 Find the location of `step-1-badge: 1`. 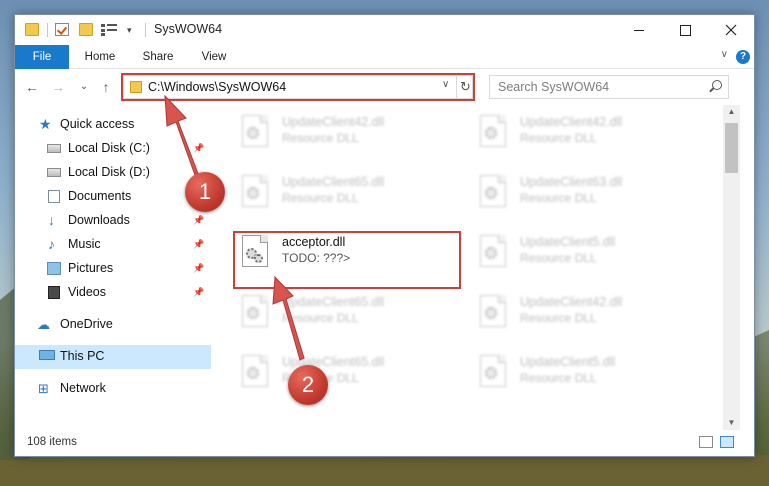

step-1-badge: 1 is located at coordinates (205, 192).